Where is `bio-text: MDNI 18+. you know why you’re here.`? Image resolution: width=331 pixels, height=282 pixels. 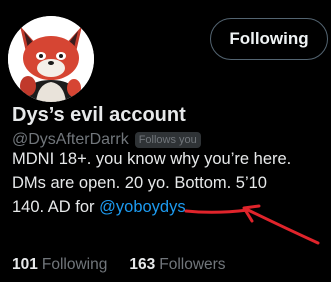 bio-text: MDNI 18+. you know why you’re here. is located at coordinates (152, 159).